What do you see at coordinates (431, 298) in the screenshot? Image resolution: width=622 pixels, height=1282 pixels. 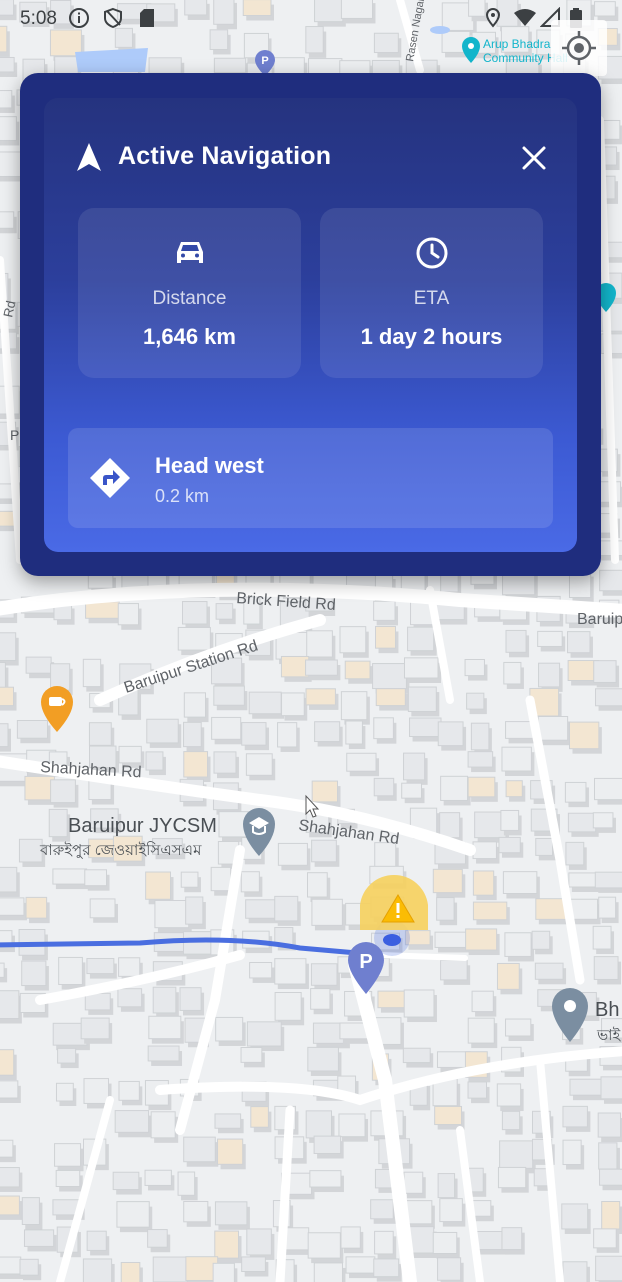 I see `eta-label: ETA` at bounding box center [431, 298].